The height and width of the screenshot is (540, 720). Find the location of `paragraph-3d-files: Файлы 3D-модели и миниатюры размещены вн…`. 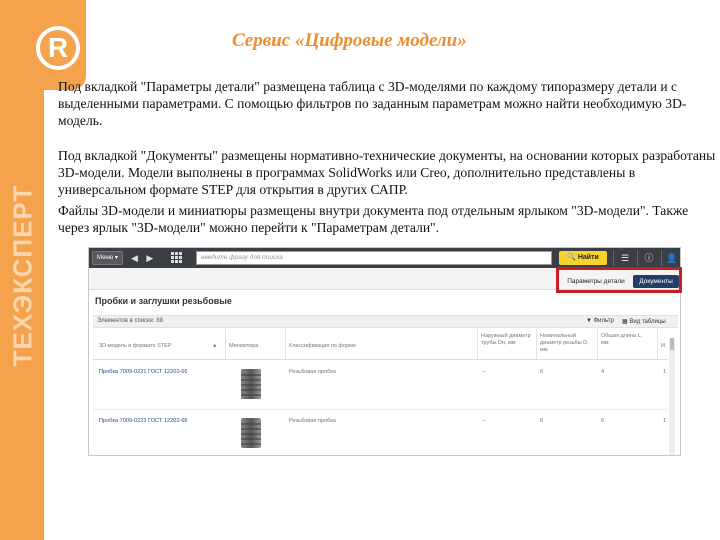

paragraph-3d-files: Файлы 3D-модели и миниатюры размещены вн… is located at coordinates (373, 219).